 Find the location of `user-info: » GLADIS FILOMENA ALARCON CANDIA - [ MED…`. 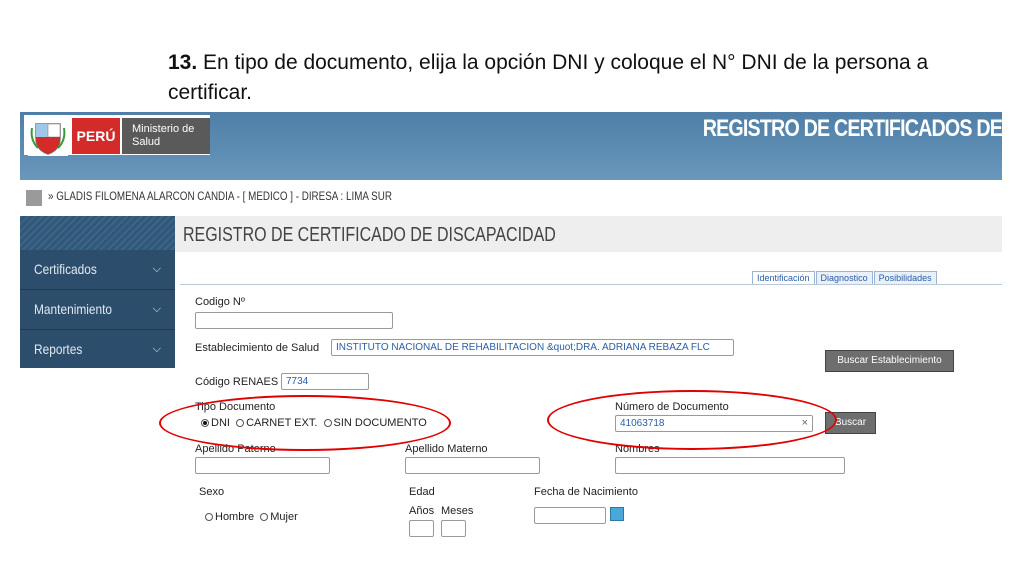

user-info: » GLADIS FILOMENA ALARCON CANDIA - [ MED… is located at coordinates (220, 196).